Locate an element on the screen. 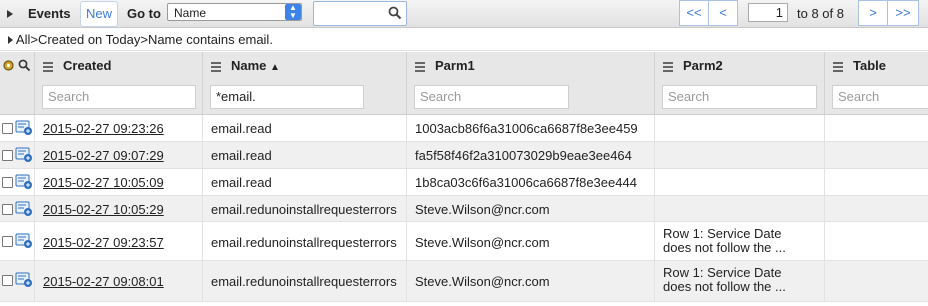 This screenshot has width=928, height=306. last-page-button: >> is located at coordinates (903, 13).